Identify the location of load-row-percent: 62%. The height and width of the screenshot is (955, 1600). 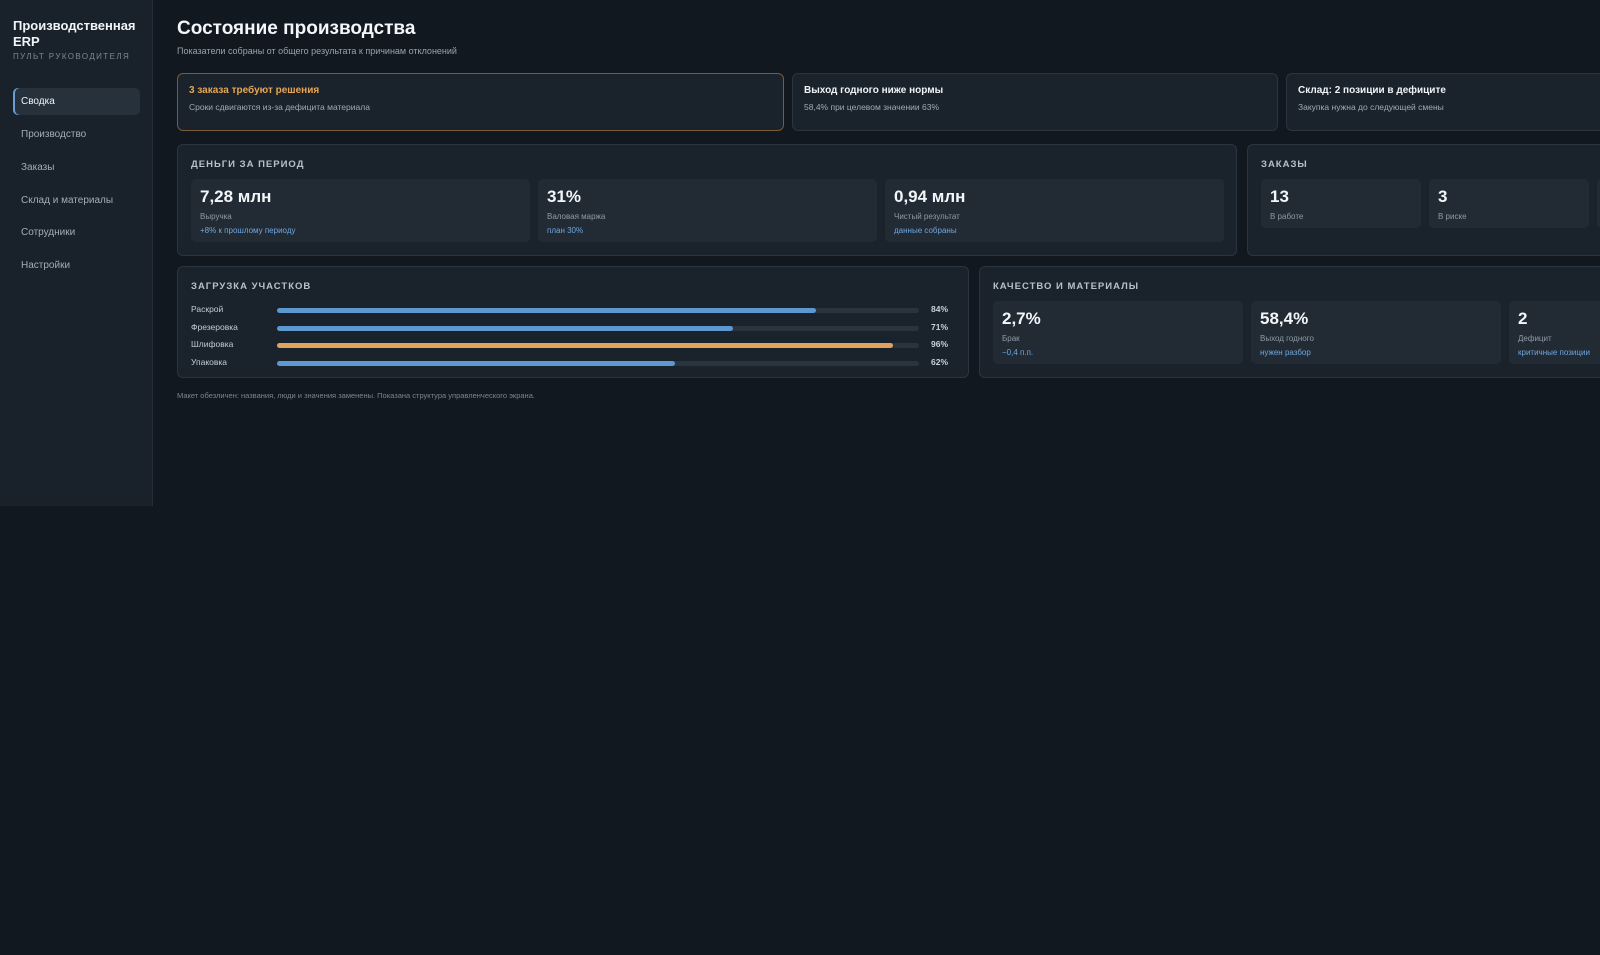
(940, 362).